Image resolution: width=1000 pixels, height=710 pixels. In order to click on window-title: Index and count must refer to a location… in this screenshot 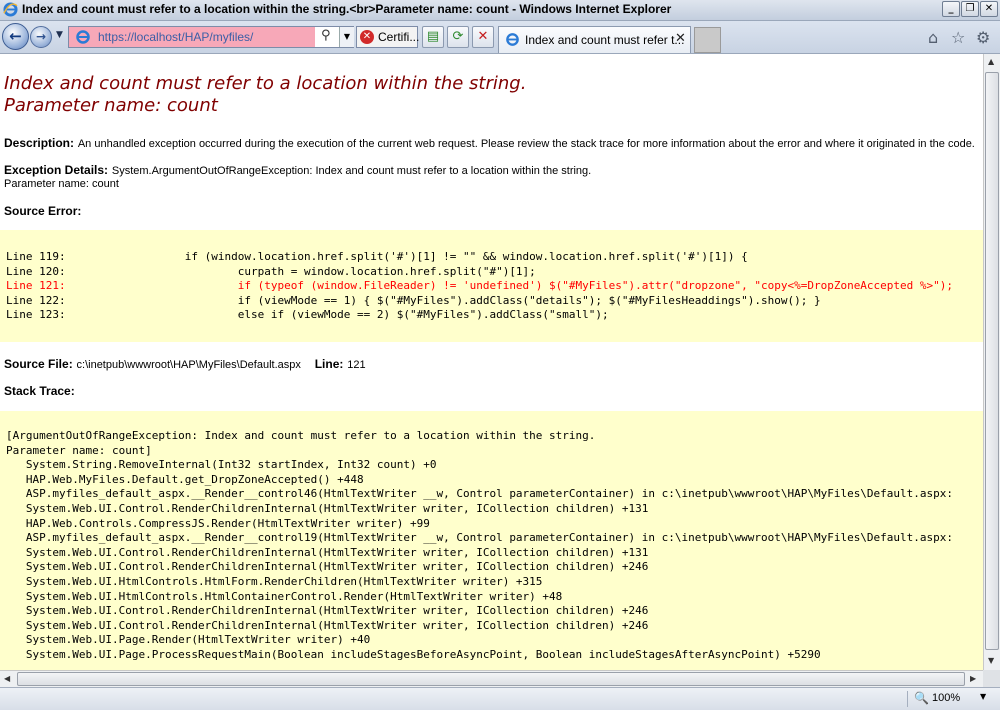, I will do `click(347, 9)`.